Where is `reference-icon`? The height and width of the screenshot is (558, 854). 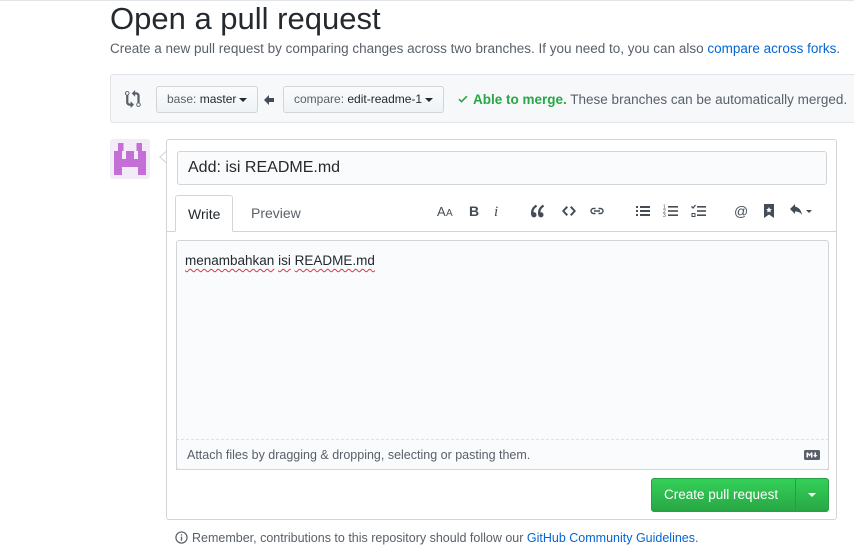
reference-icon is located at coordinates (769, 211).